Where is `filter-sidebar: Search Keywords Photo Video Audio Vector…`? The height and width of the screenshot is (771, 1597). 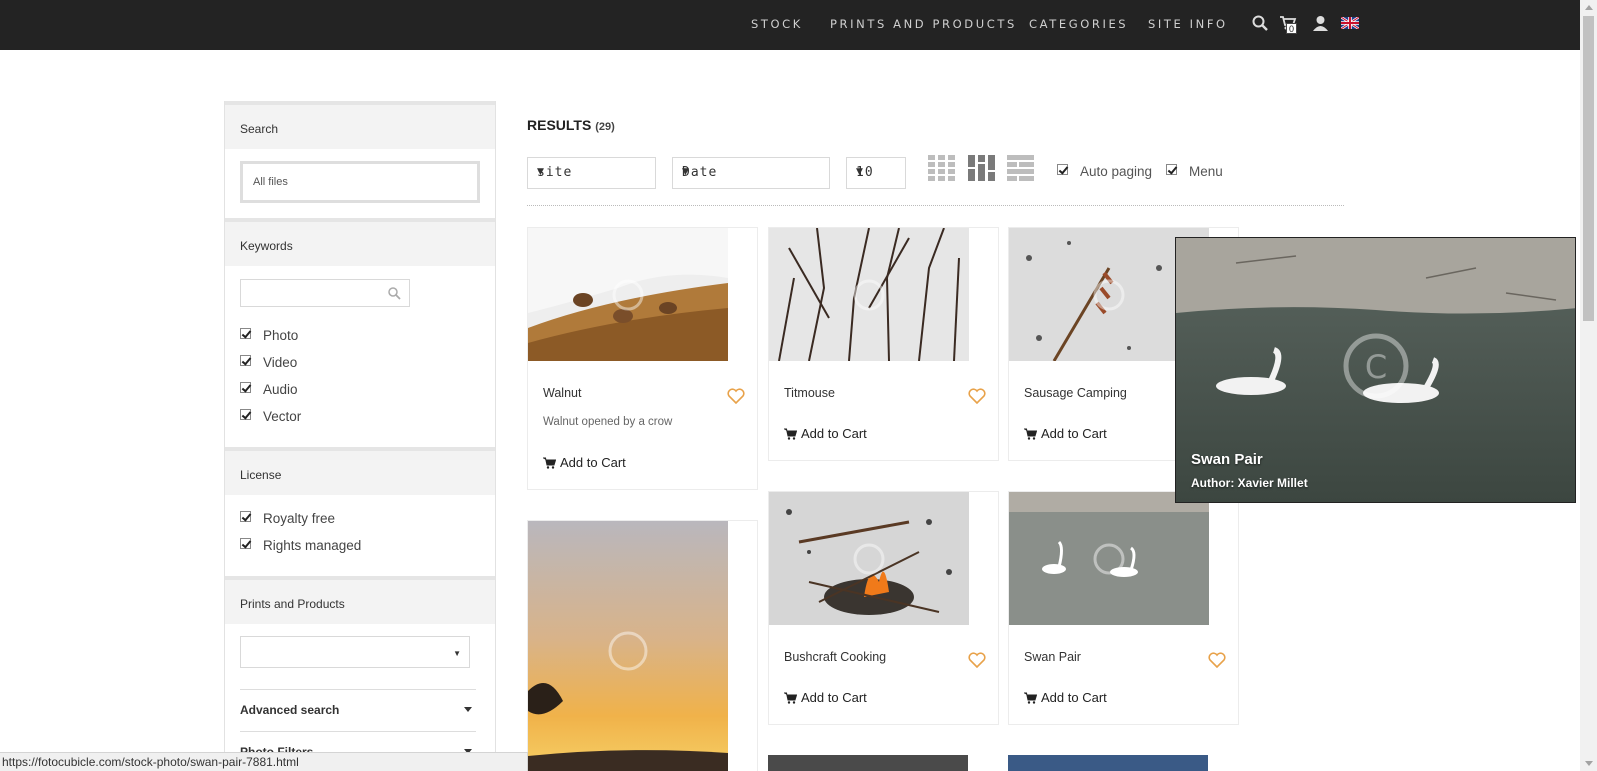
filter-sidebar: Search Keywords Photo Video Audio Vector… is located at coordinates (360, 436).